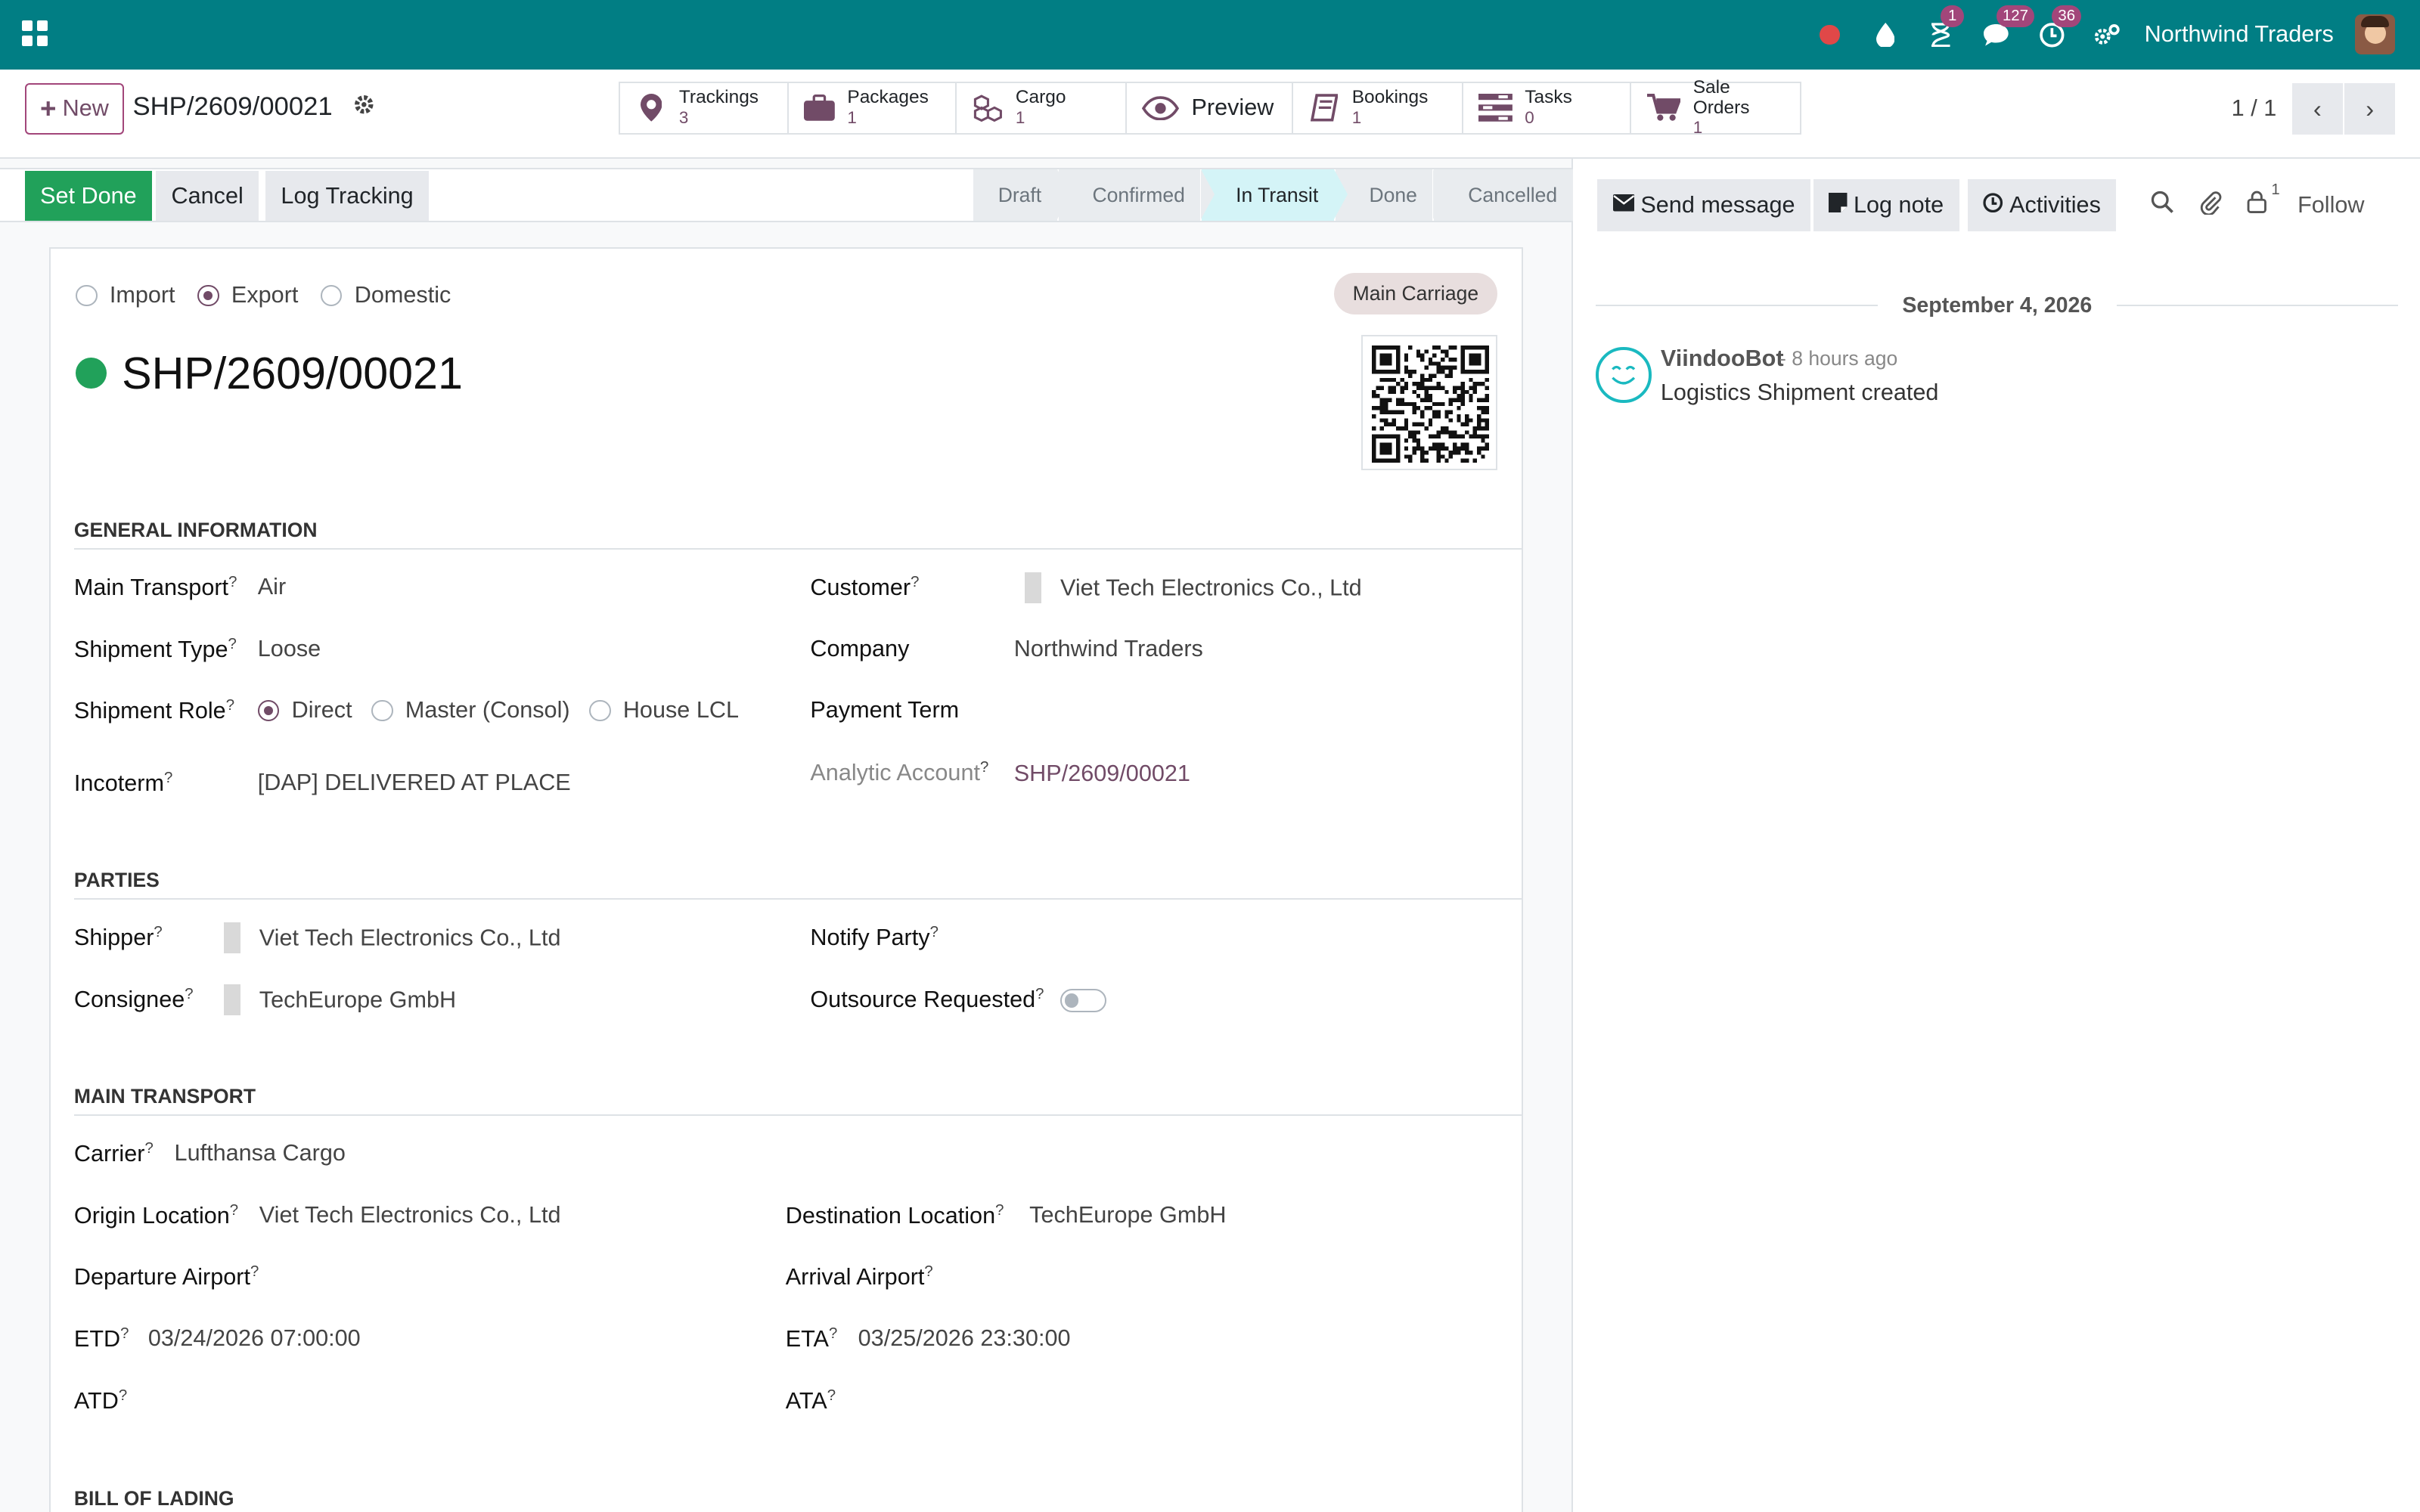  I want to click on apps-menu-icon, so click(34, 34).